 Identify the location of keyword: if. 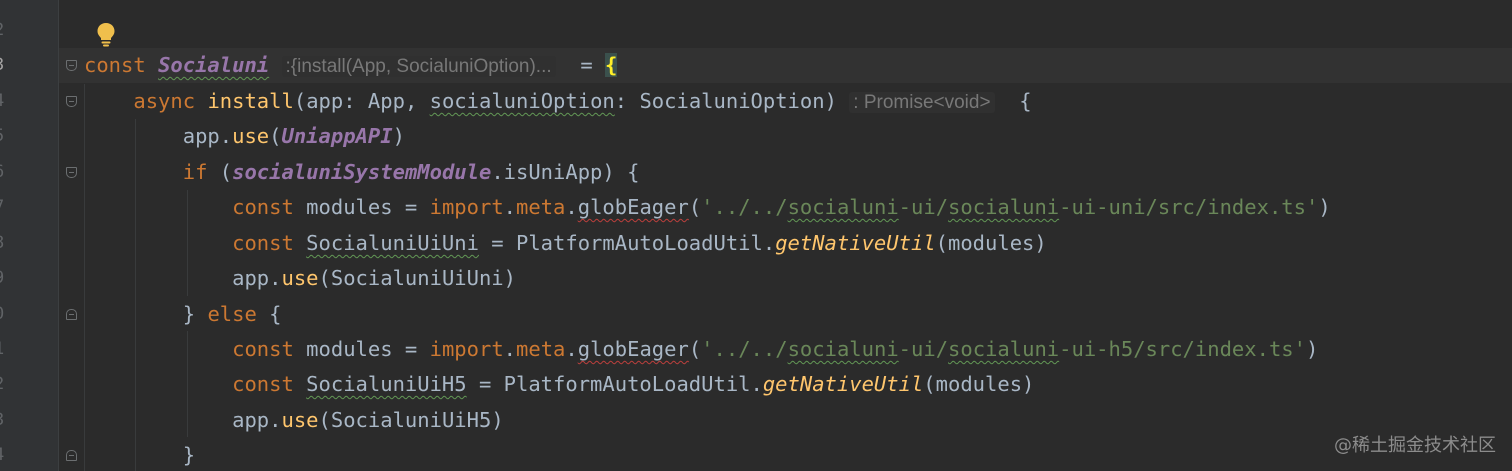
(195, 172).